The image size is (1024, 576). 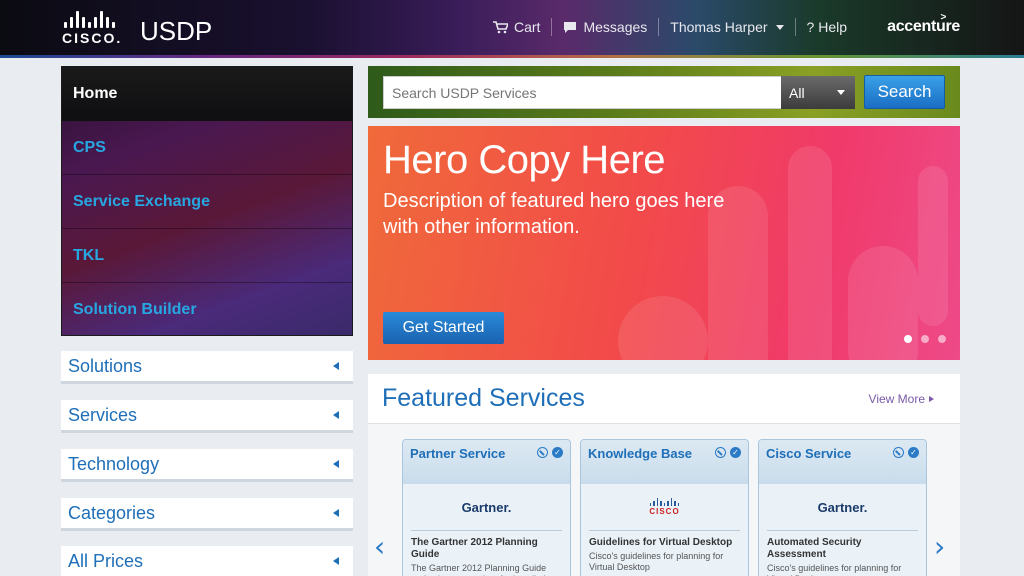 I want to click on card-title: Guidelines for Virtual Desktop, so click(x=661, y=542).